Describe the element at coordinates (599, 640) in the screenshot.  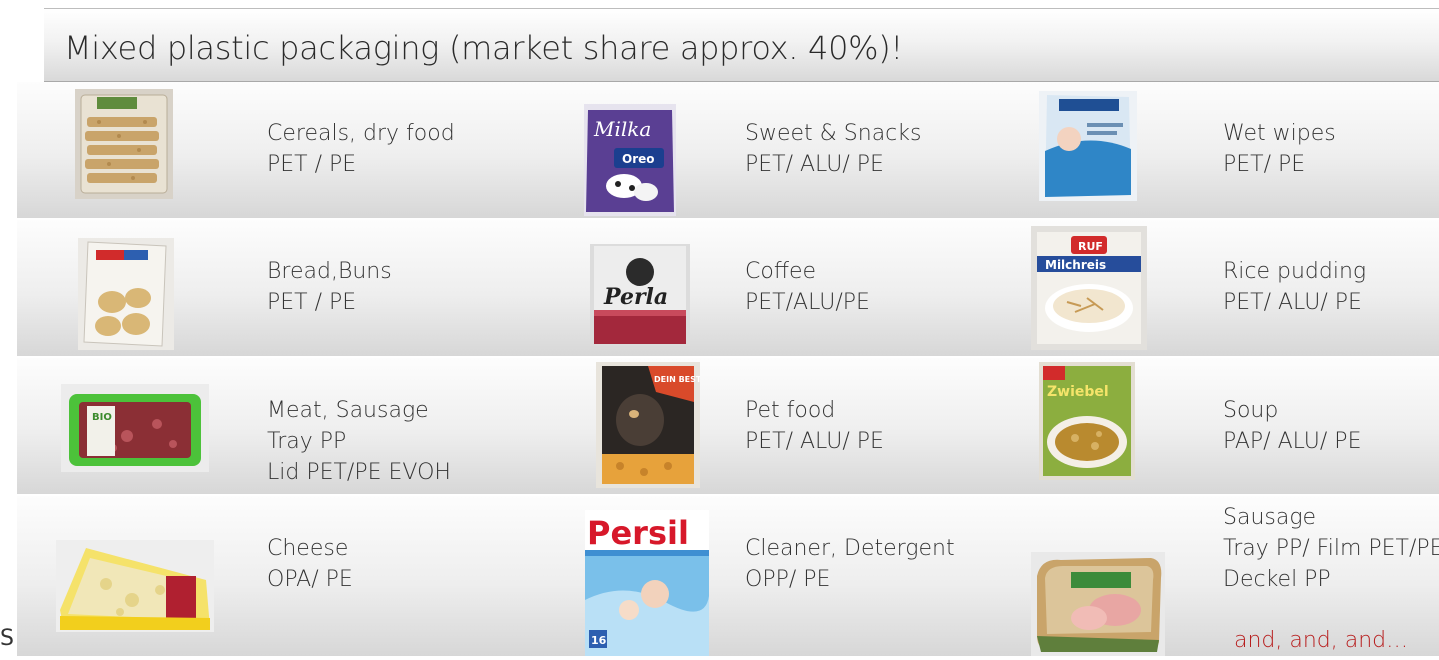
I see `persil-badge-text: 16` at that location.